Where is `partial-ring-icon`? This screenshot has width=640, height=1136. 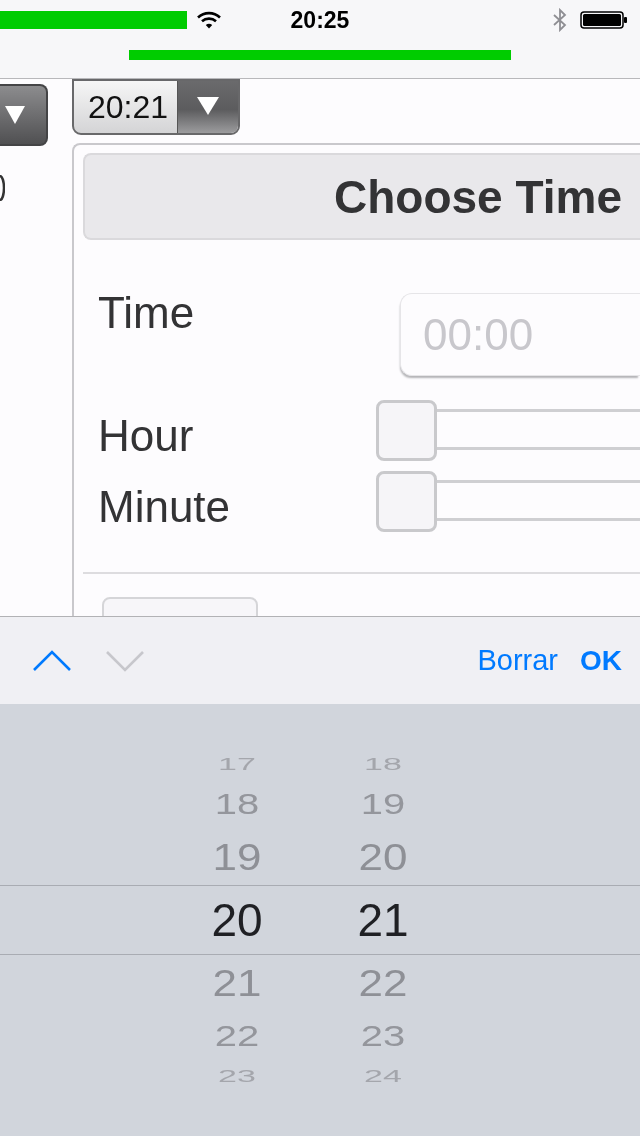 partial-ring-icon is located at coordinates (2, 188).